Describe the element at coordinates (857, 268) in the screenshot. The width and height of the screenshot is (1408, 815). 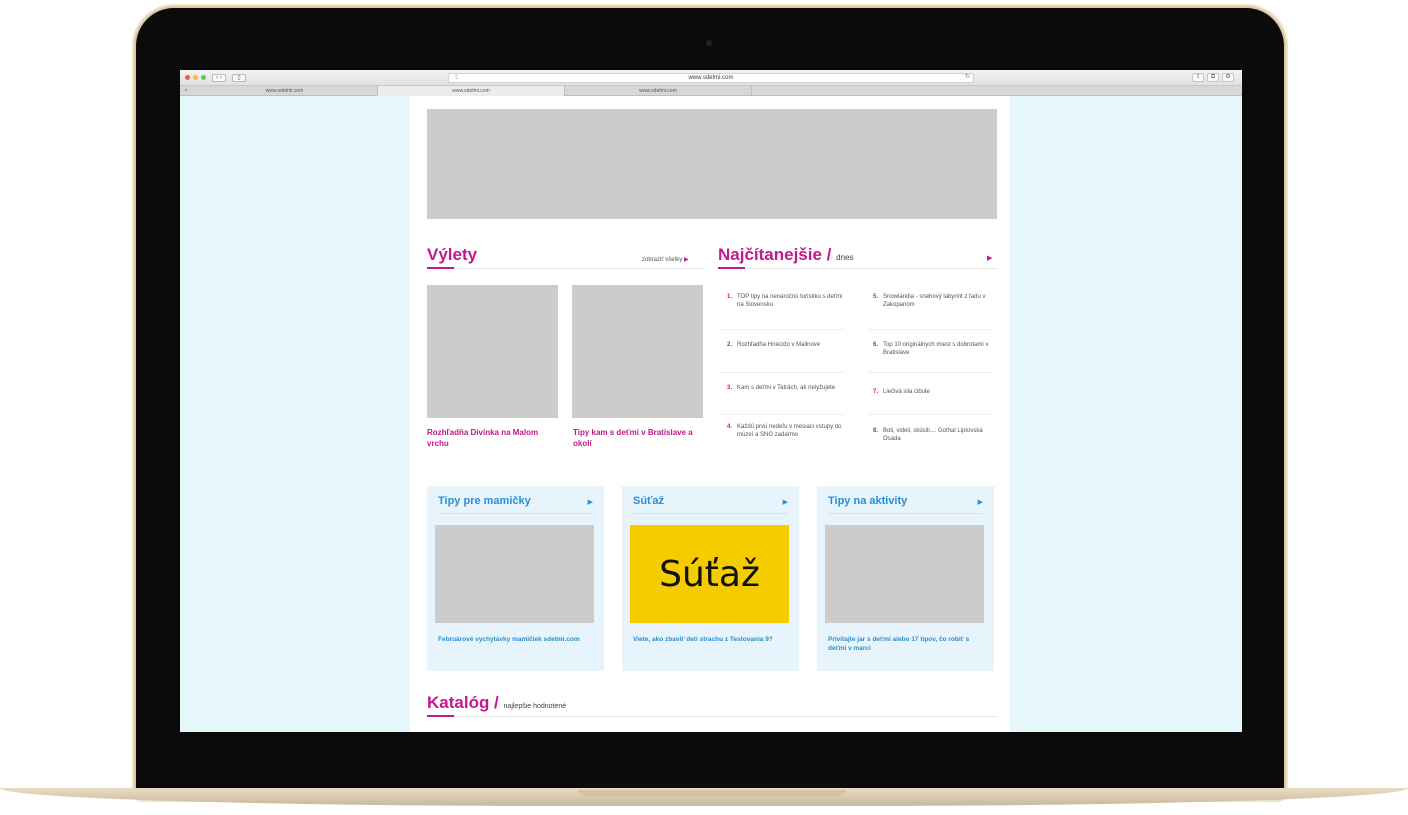
I see `most-read-divider` at that location.